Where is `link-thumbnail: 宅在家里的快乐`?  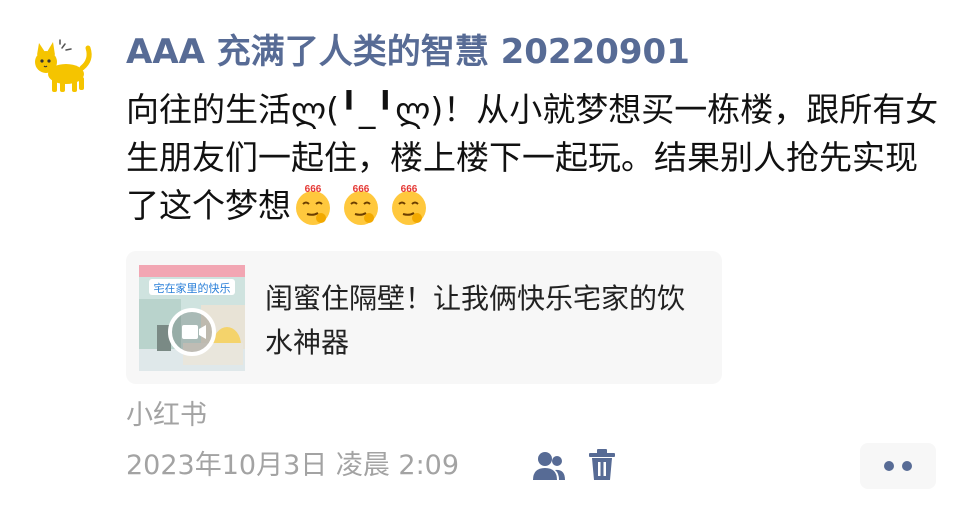 link-thumbnail: 宅在家里的快乐 is located at coordinates (192, 318).